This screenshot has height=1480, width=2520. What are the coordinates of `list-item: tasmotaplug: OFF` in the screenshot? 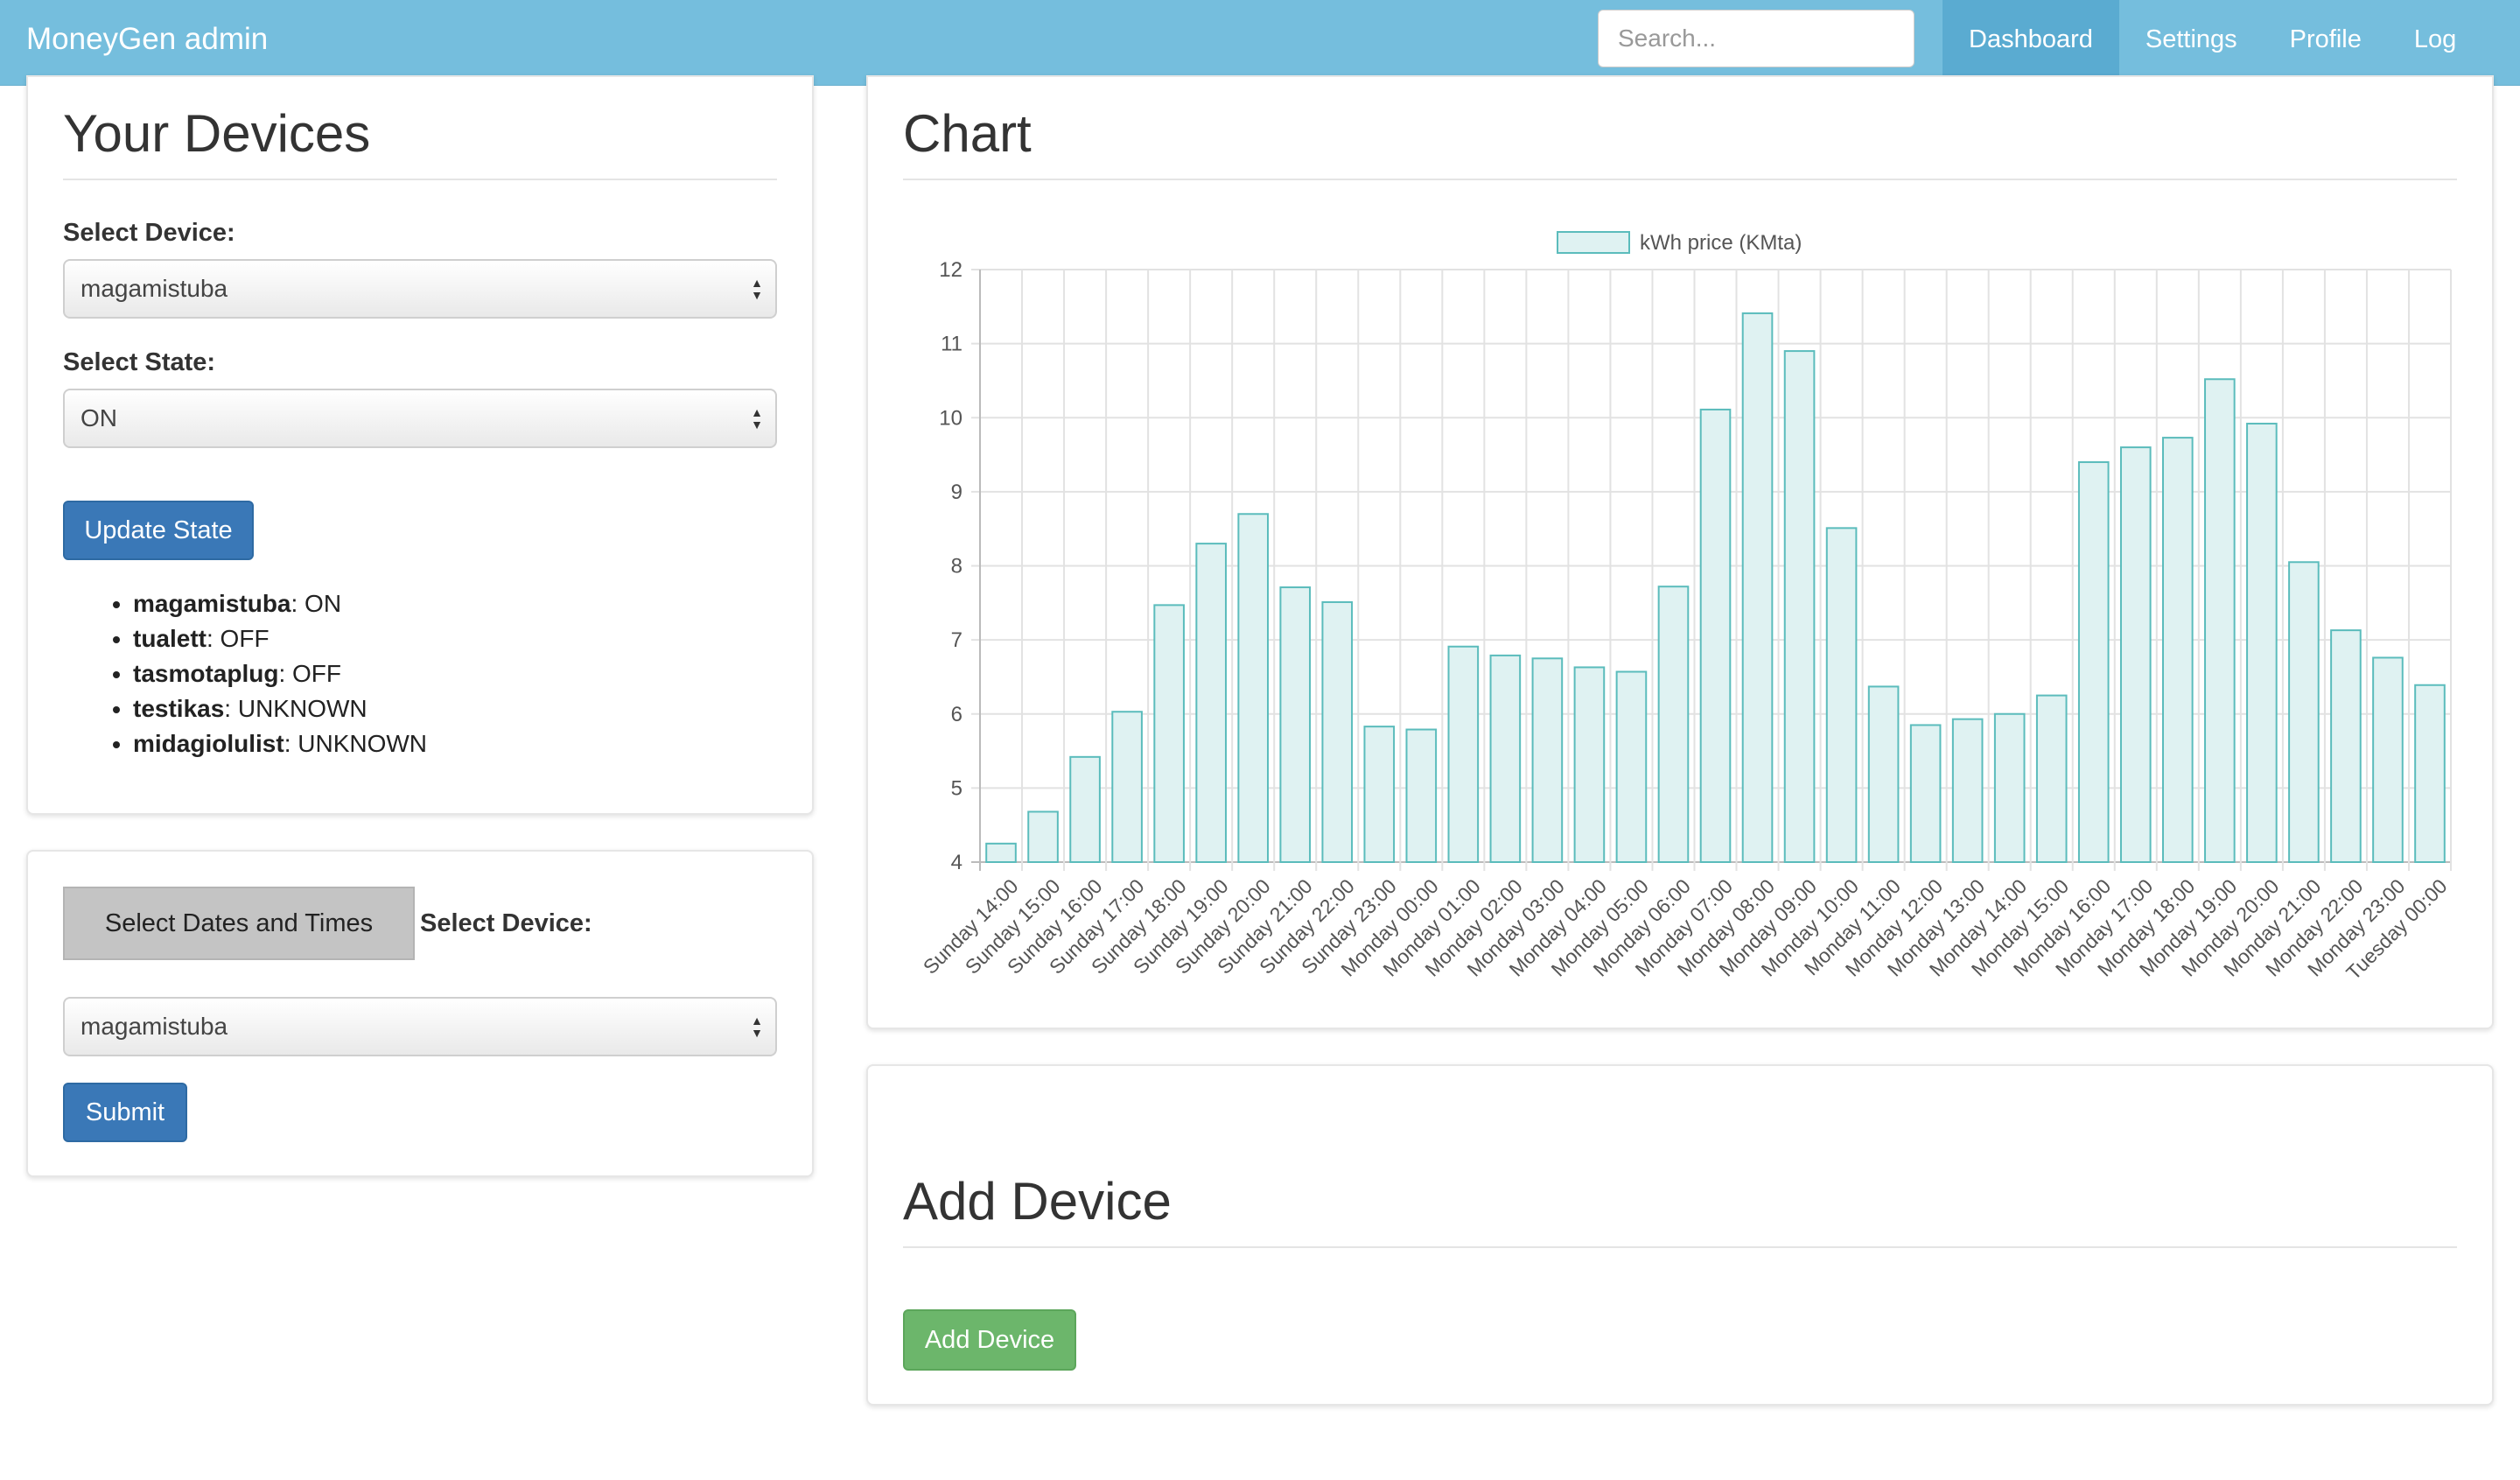 It's located at (280, 673).